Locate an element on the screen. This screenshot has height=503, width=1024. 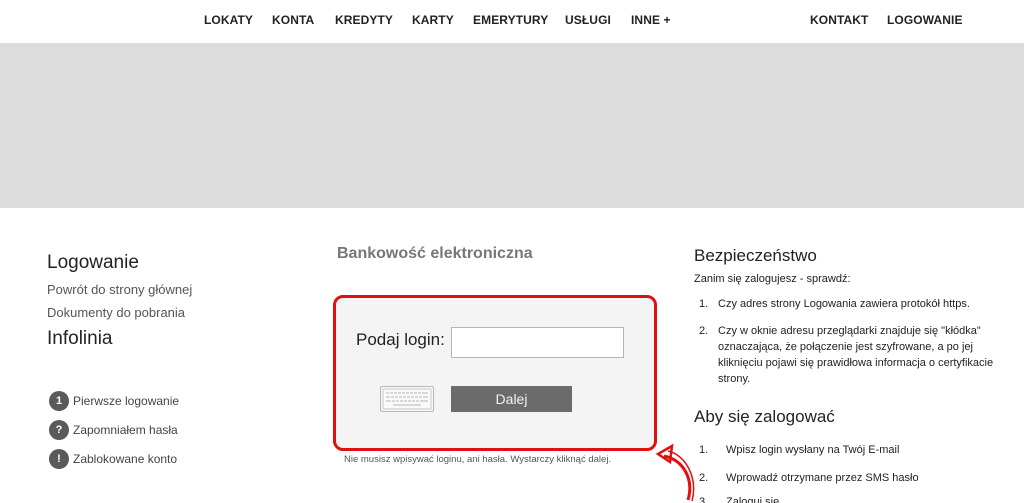
help-blocked-account: ! Zablokowane konto is located at coordinates (113, 459).